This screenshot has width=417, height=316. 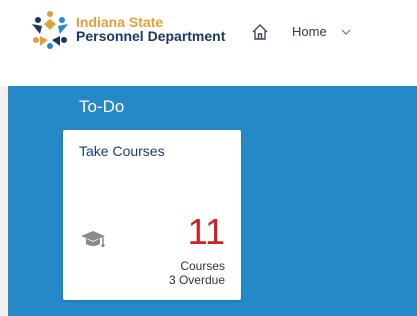 What do you see at coordinates (151, 36) in the screenshot?
I see `org-name-line2: Personnel Department` at bounding box center [151, 36].